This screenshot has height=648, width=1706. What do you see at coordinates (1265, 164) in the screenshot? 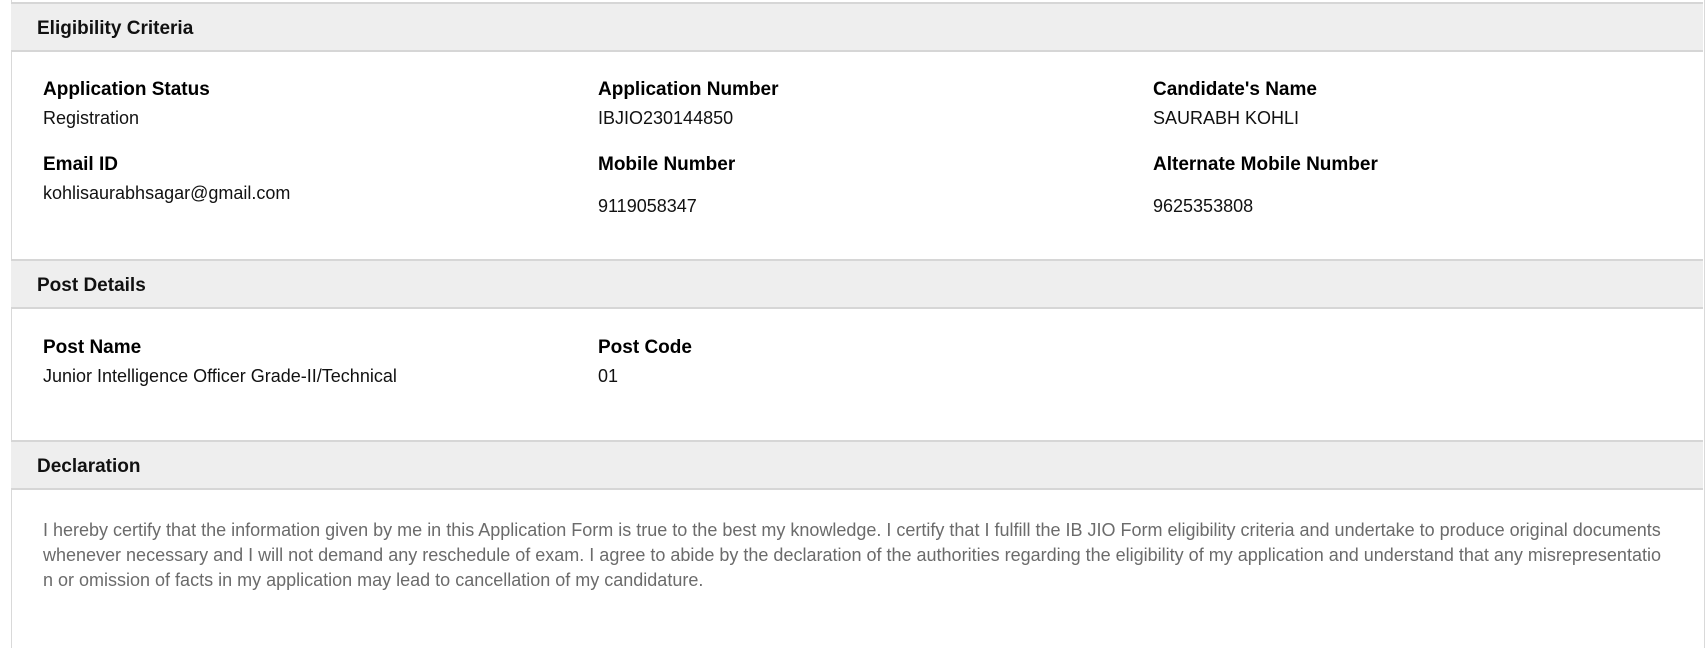
I see `alternate-mobile-number-label: Alternate Mobile Number` at bounding box center [1265, 164].